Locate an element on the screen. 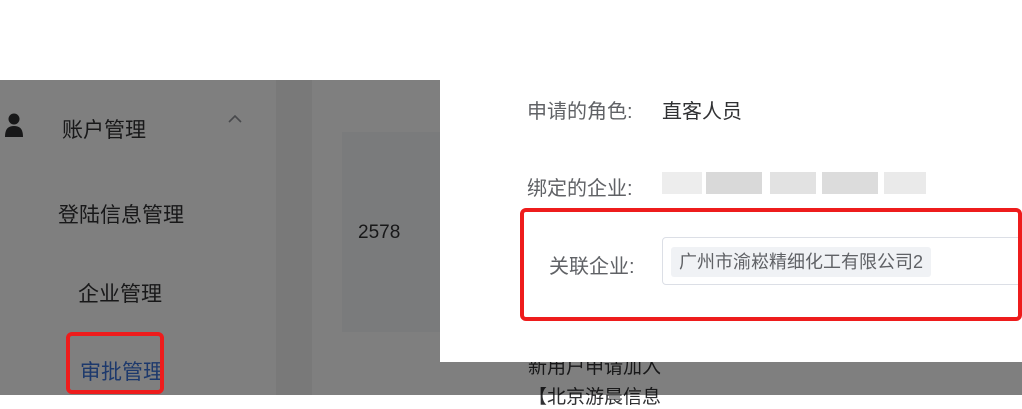  bound-company-label: 绑定的企业: is located at coordinates (580, 189).